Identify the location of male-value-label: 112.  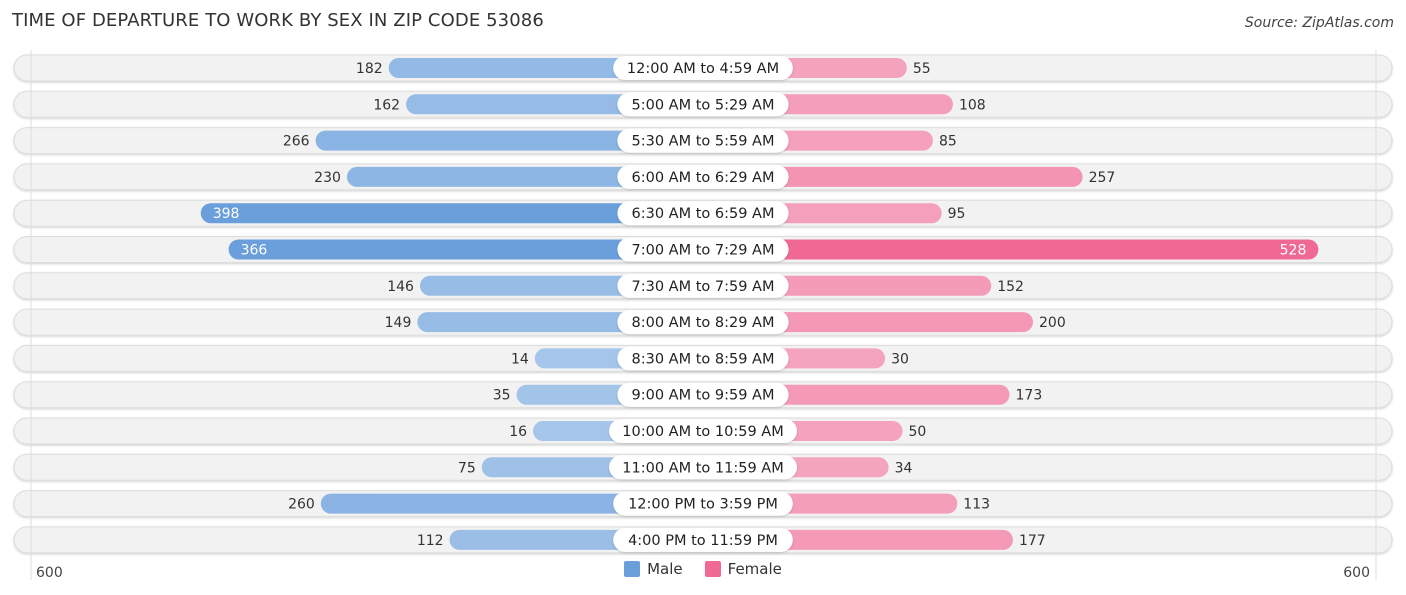
(430, 541).